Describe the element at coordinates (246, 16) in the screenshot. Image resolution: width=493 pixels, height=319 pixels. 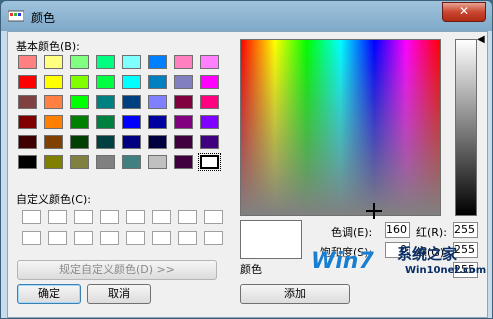
I see `title-bar: 颜色 ✕` at that location.